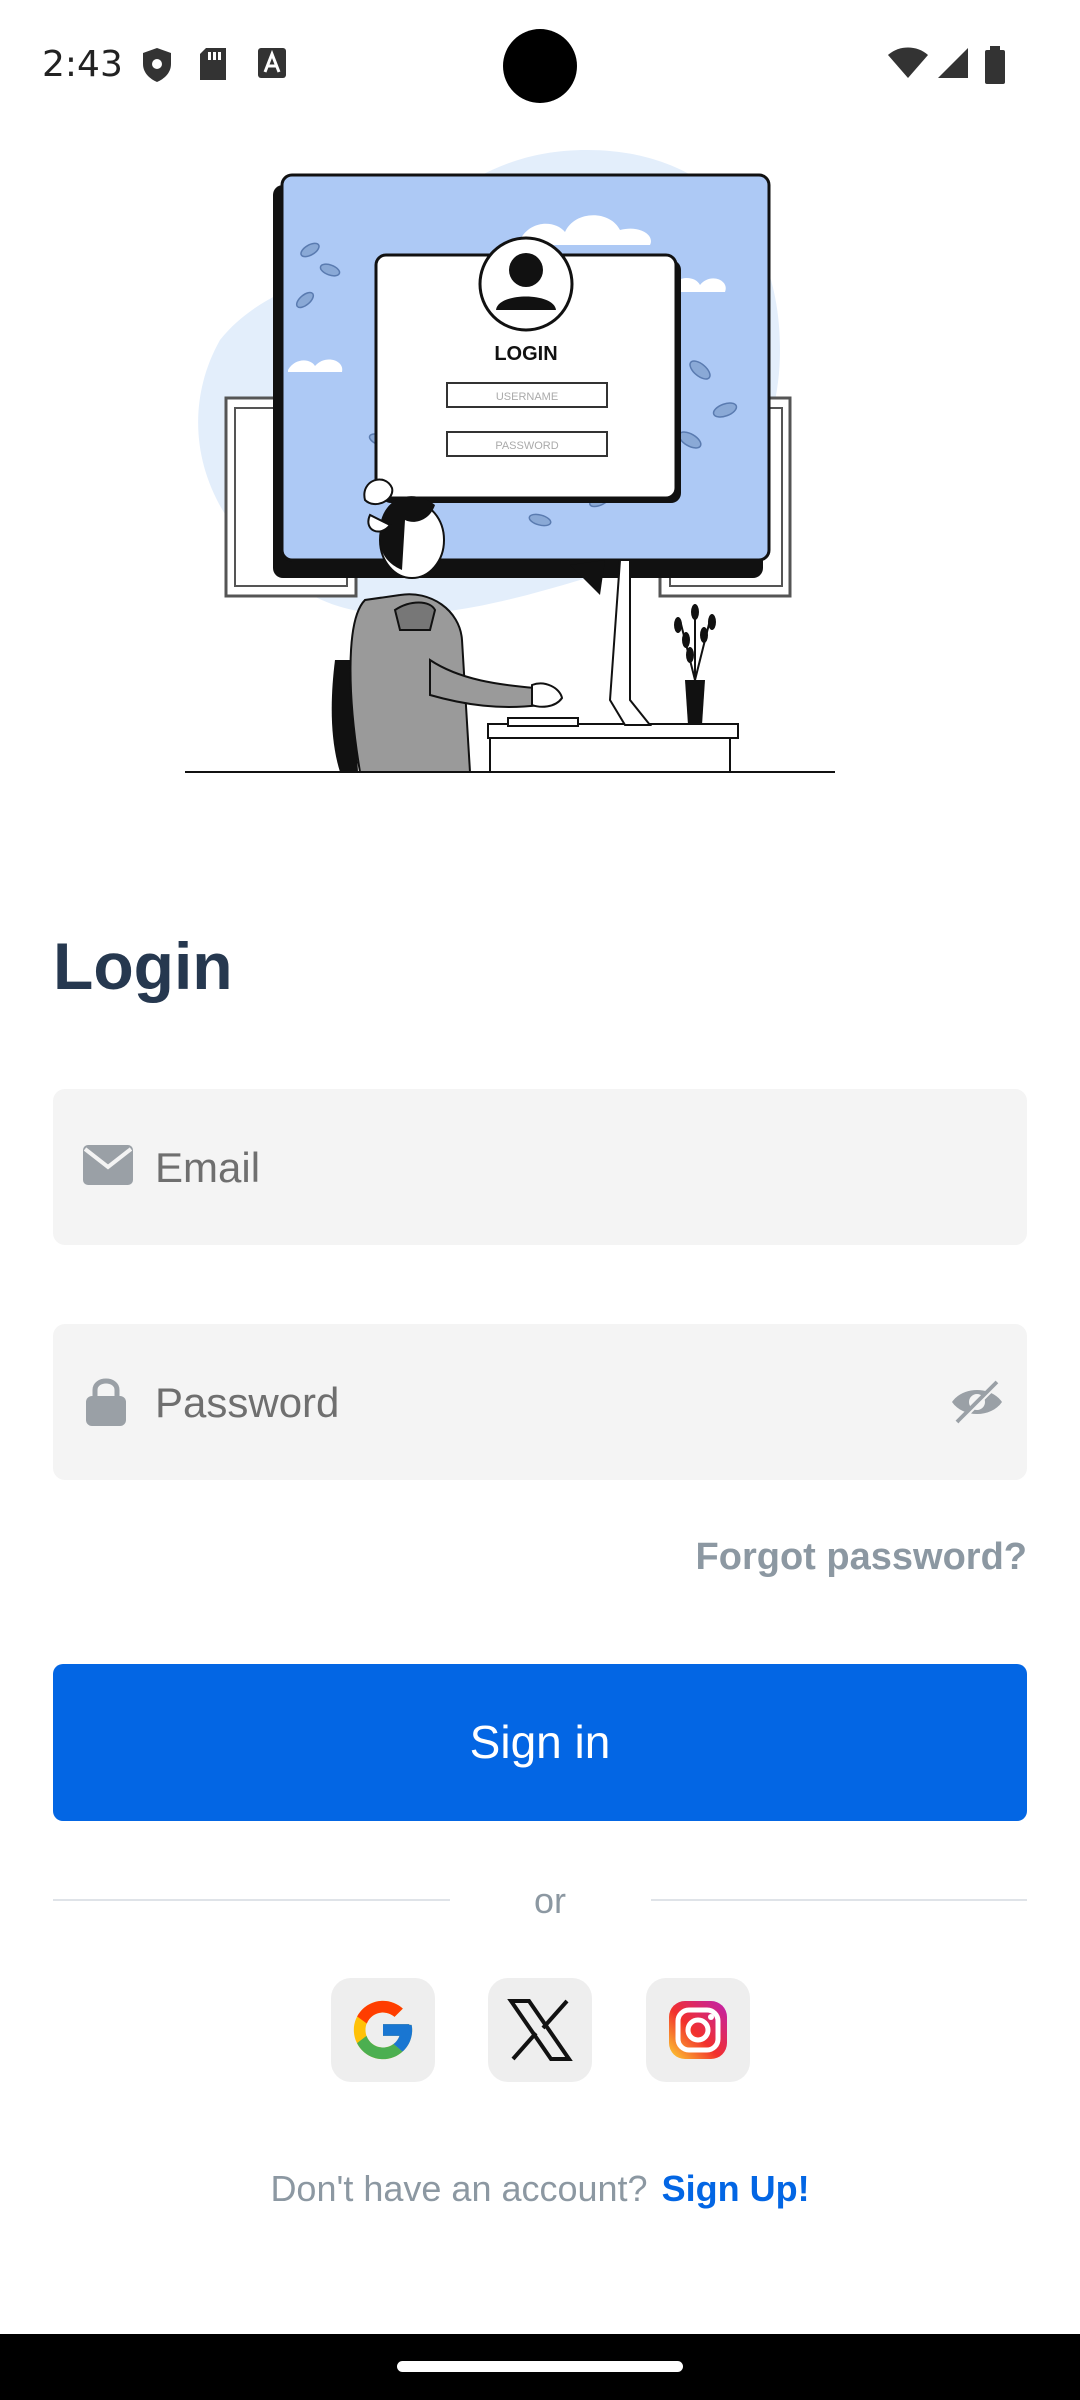 This screenshot has height=2400, width=1080. I want to click on illustration-card-title: LOGIN, so click(525, 354).